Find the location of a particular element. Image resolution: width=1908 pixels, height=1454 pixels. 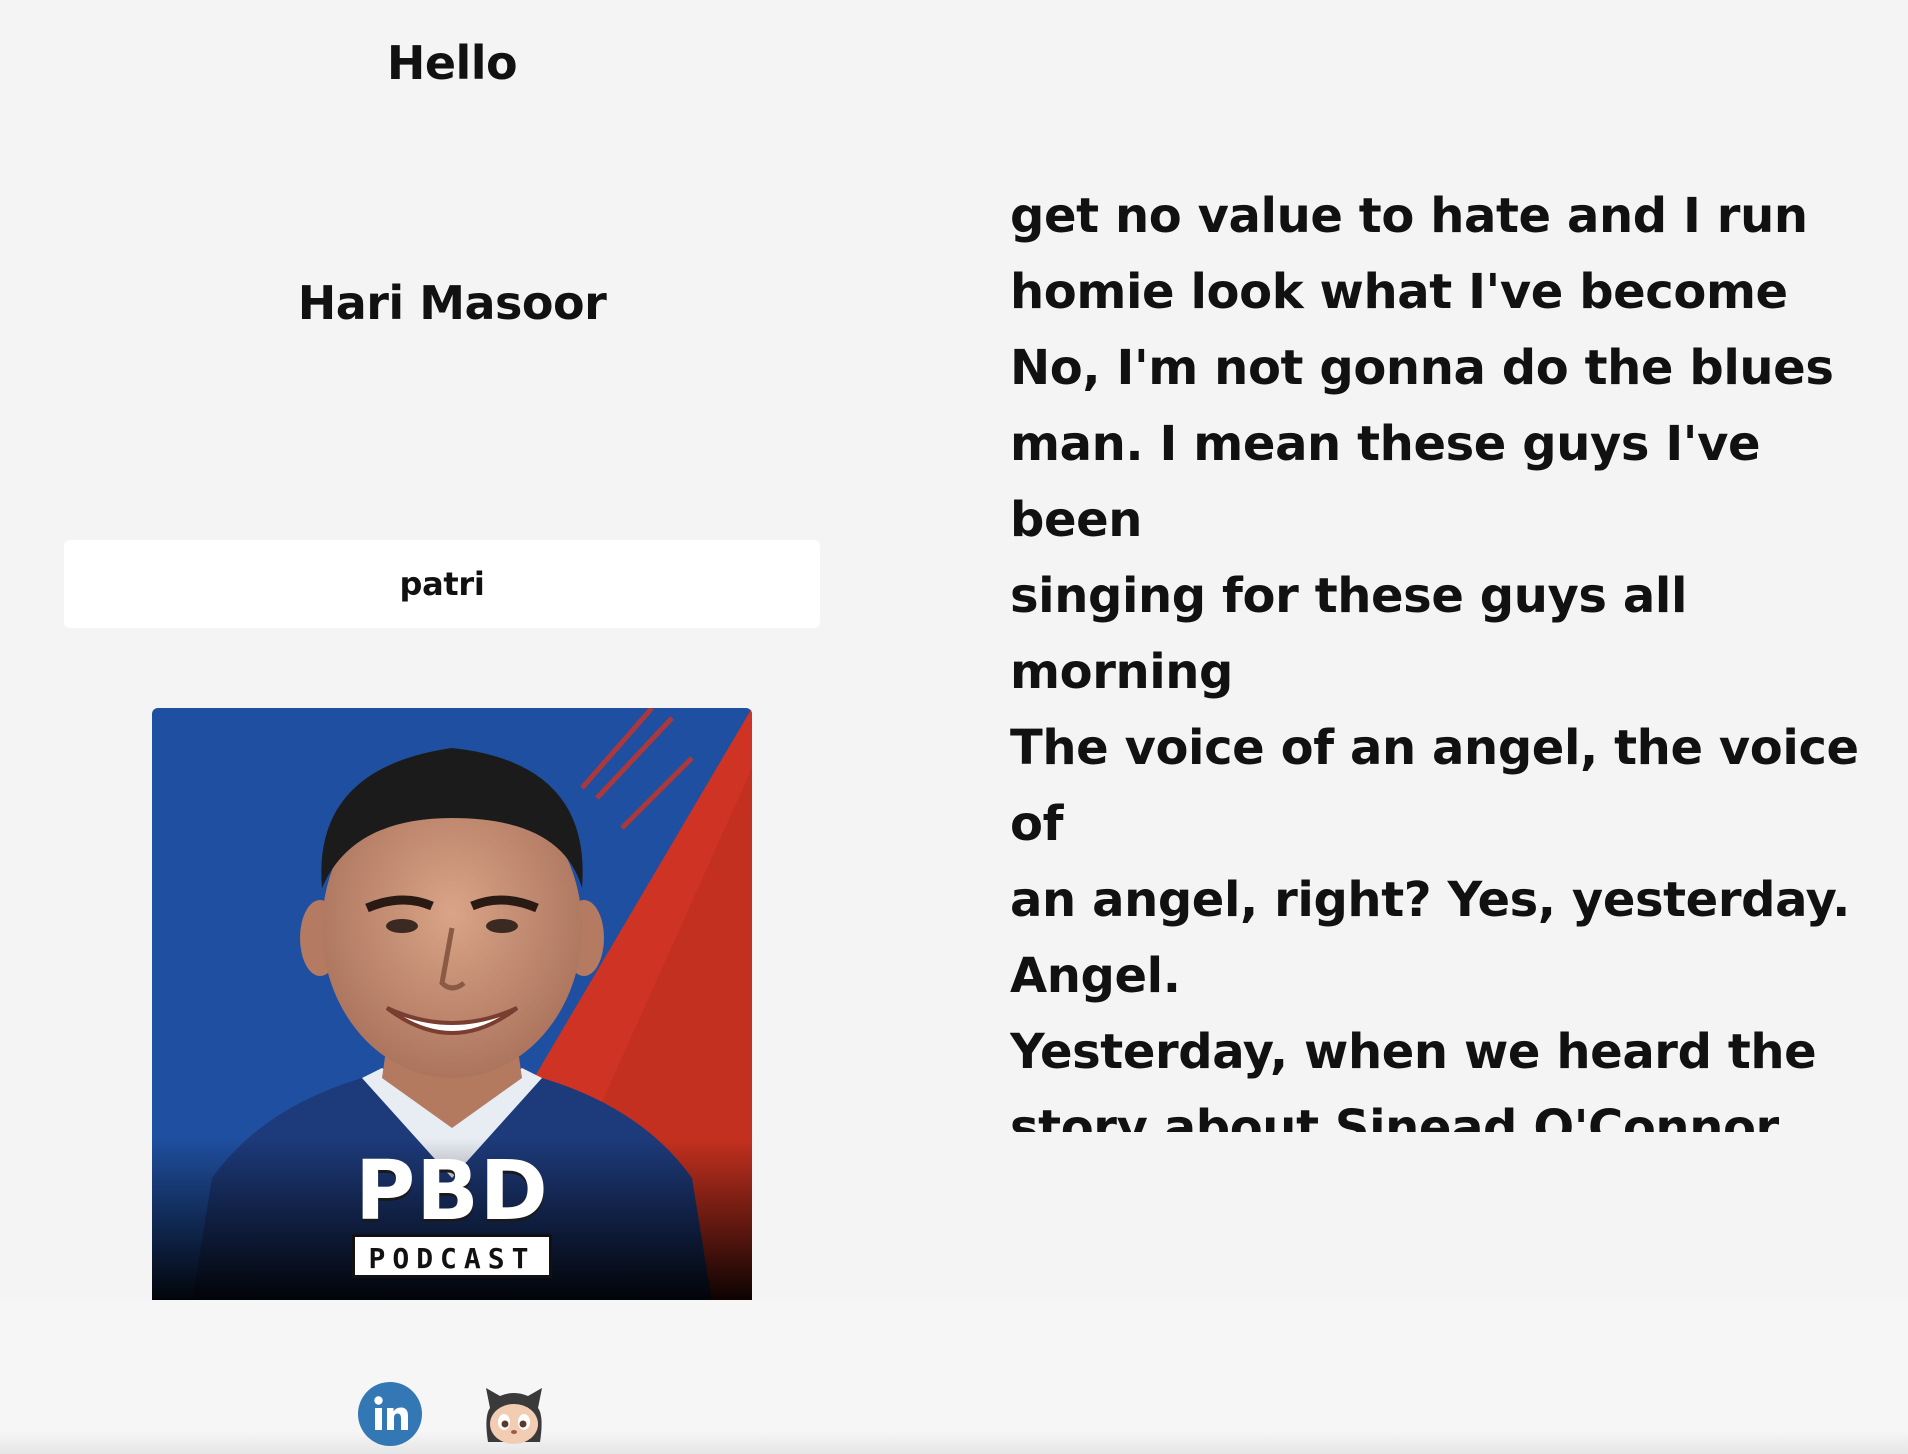

podcast-search-value: patri is located at coordinates (442, 584).